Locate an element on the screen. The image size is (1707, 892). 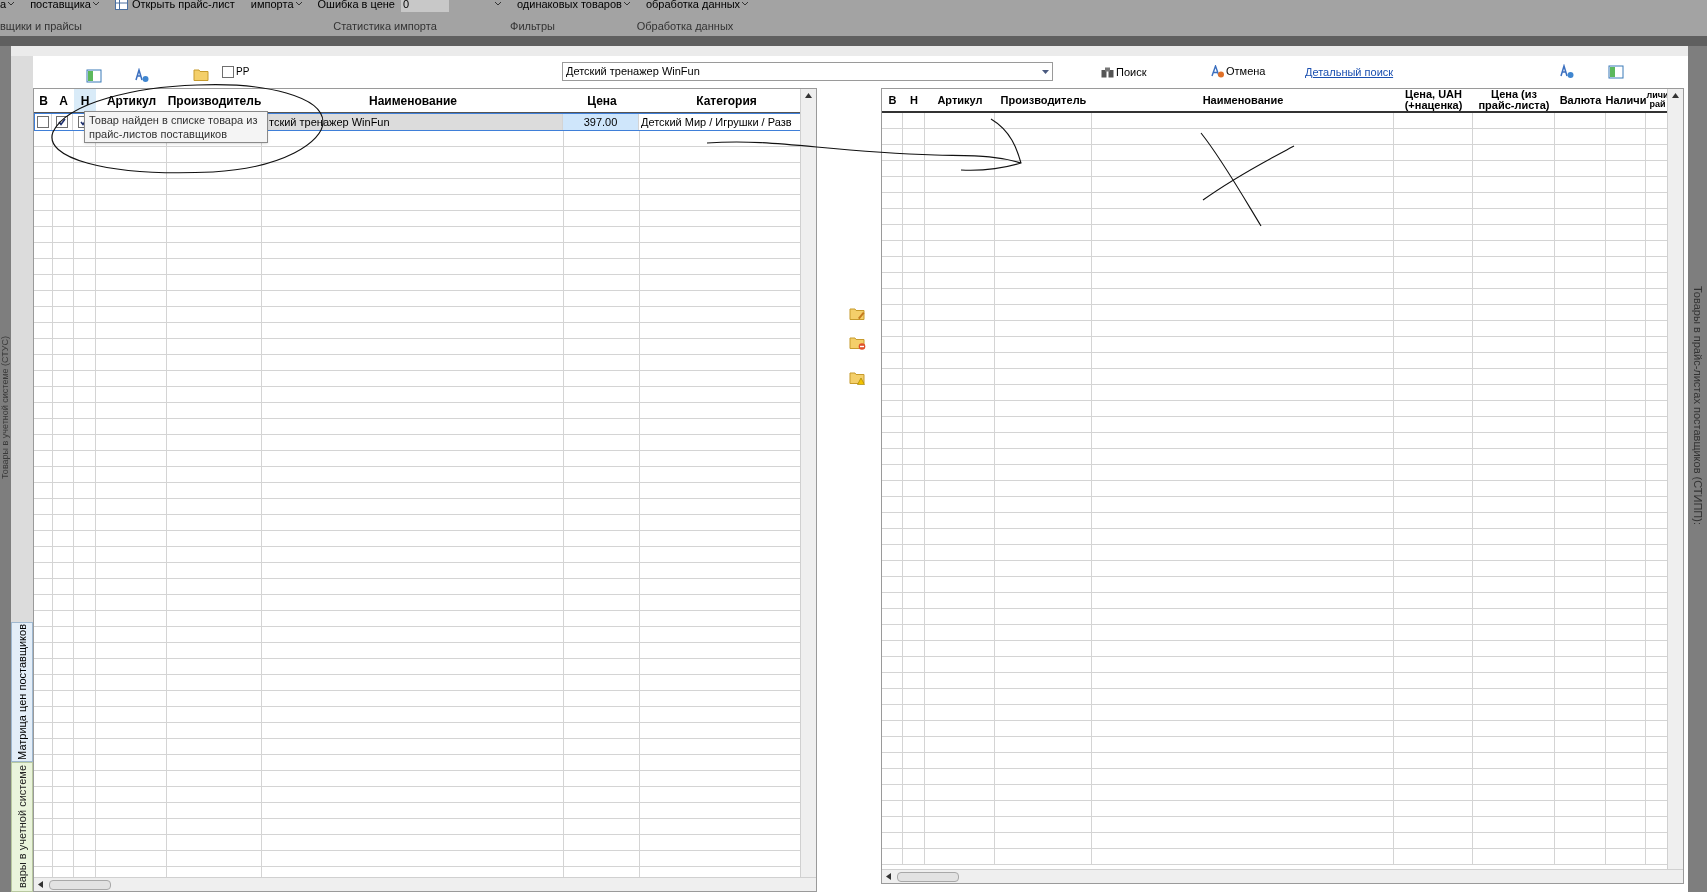
ribbon-group-label: Фильтры is located at coordinates (532, 27).